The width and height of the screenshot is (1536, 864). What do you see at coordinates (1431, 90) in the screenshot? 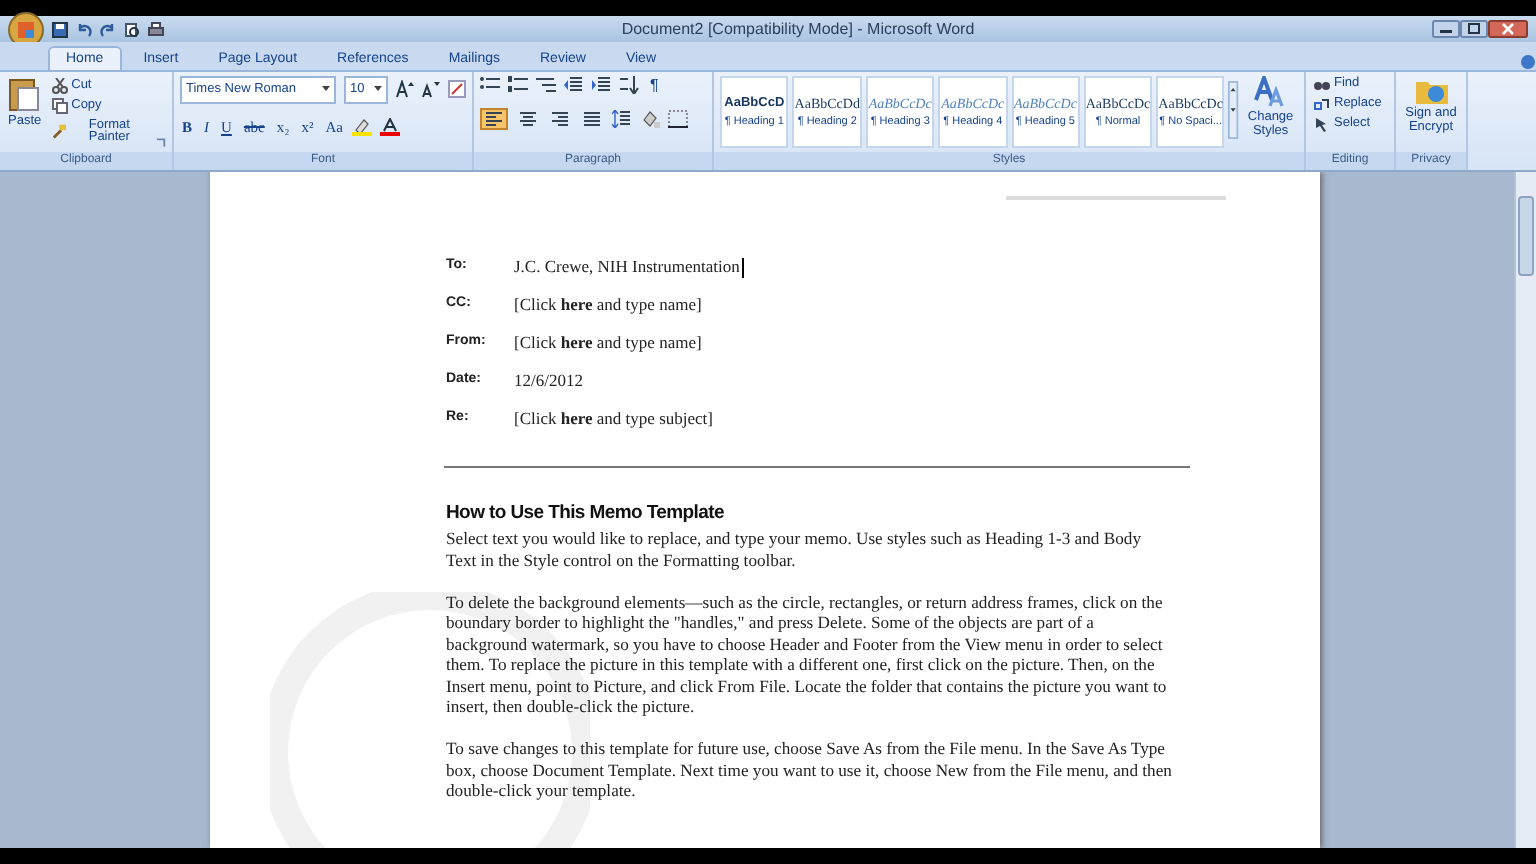
I see `folder-globe-icon` at bounding box center [1431, 90].